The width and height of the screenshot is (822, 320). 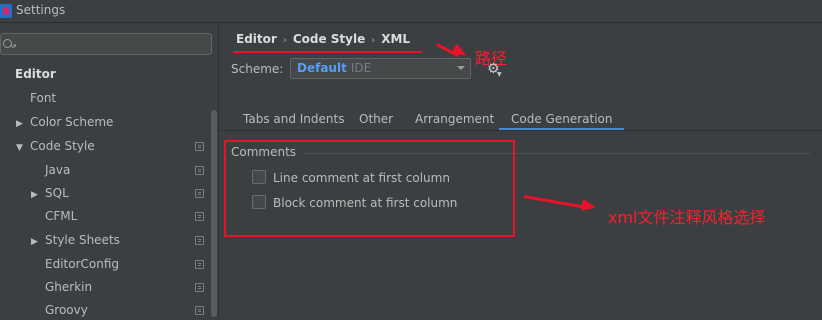 What do you see at coordinates (499, 74) in the screenshot?
I see `gear-caret-icon: ▼` at bounding box center [499, 74].